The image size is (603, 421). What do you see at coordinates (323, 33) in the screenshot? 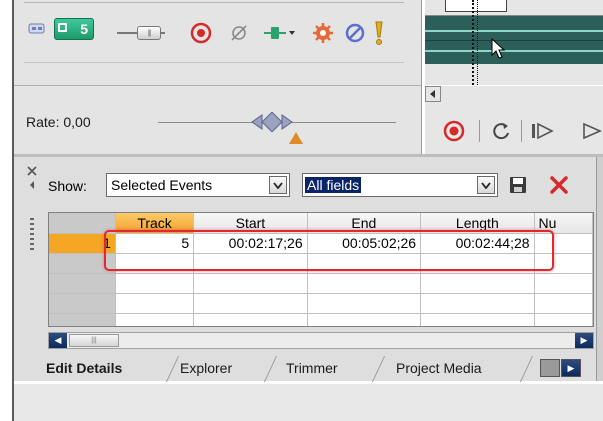
I see `track-fx-icon` at bounding box center [323, 33].